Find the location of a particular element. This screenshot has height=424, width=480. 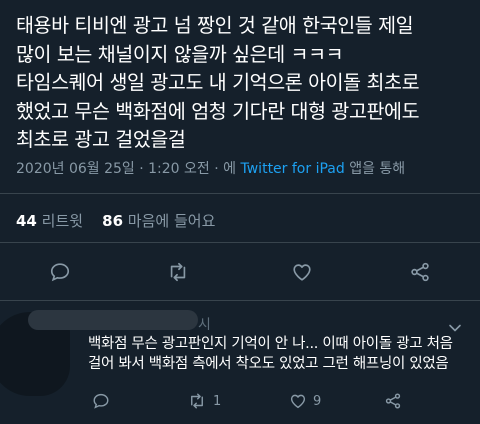

reply-share-button is located at coordinates (393, 401).